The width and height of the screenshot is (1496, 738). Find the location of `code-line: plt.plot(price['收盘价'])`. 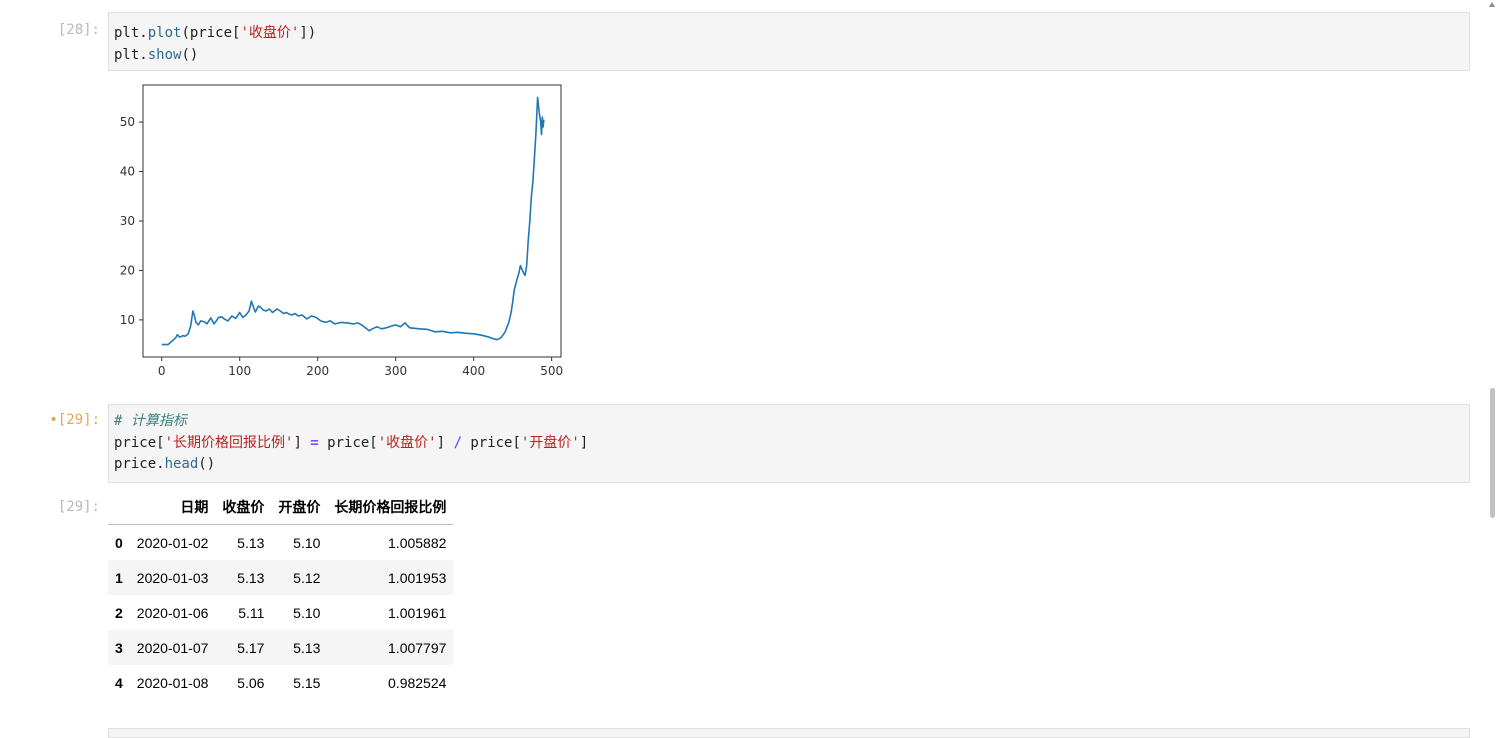

code-line: plt.plot(price['收盘价']) is located at coordinates (791, 34).